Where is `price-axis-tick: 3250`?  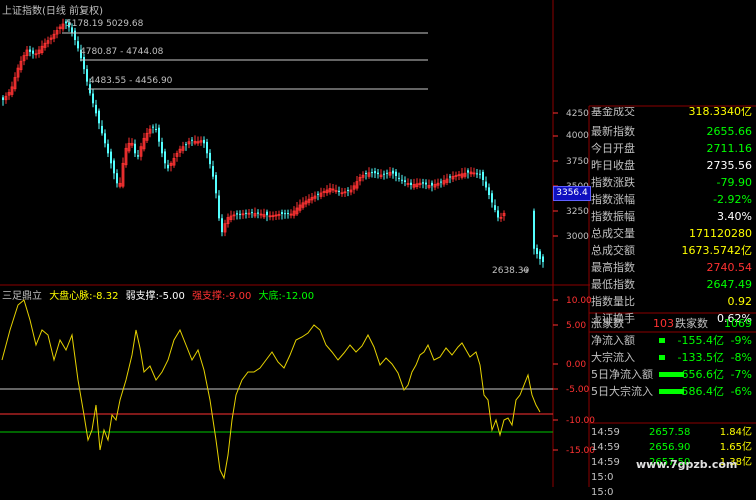
price-axis-tick: 3250 is located at coordinates (577, 212).